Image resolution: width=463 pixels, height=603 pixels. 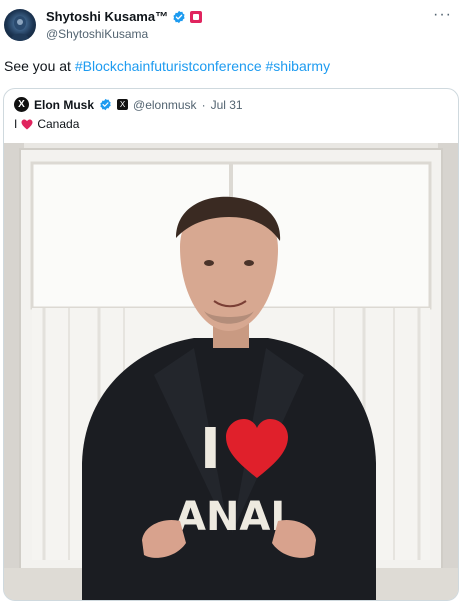 What do you see at coordinates (179, 16) in the screenshot?
I see `verified-badge-icon` at bounding box center [179, 16].